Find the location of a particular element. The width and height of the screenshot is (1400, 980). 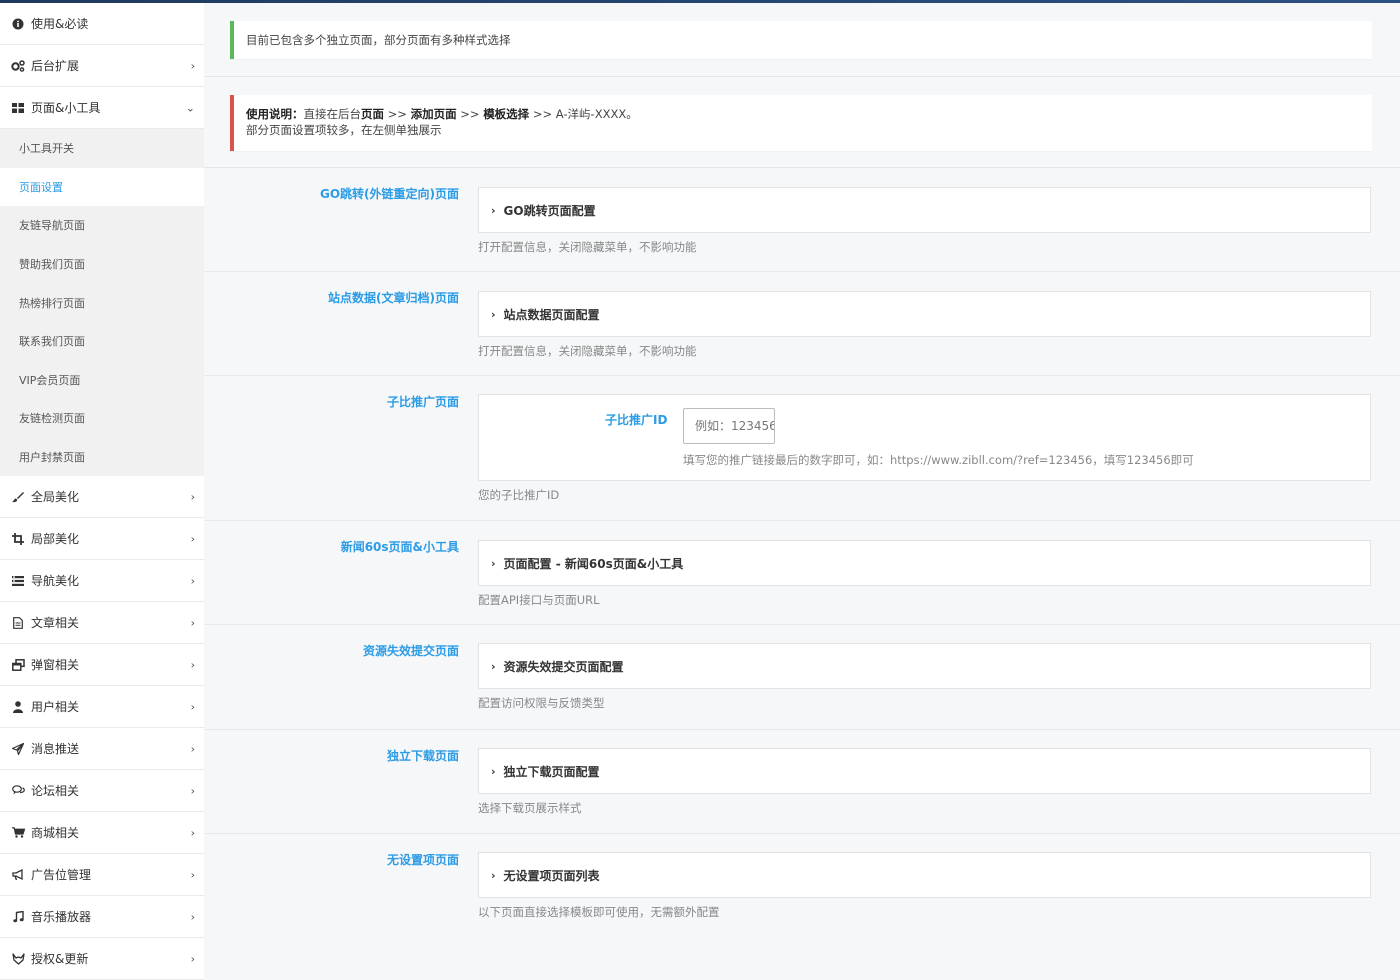

info-icon is located at coordinates (18, 24).